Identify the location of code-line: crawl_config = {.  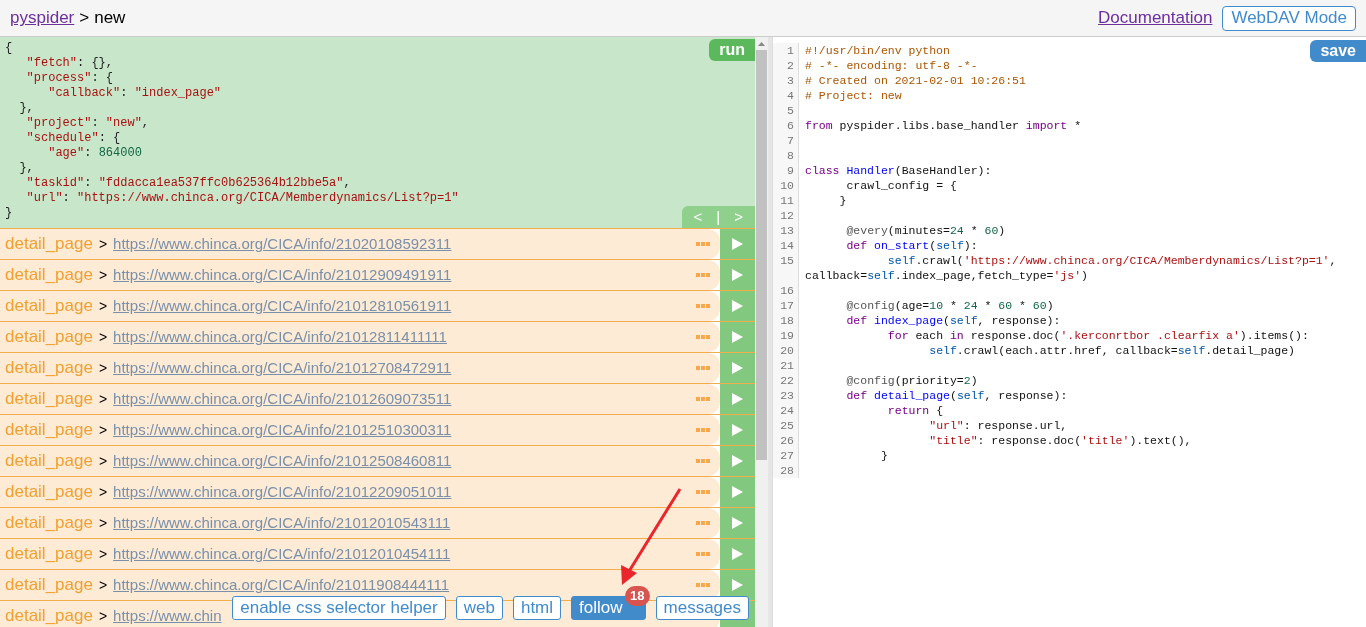
(901, 185).